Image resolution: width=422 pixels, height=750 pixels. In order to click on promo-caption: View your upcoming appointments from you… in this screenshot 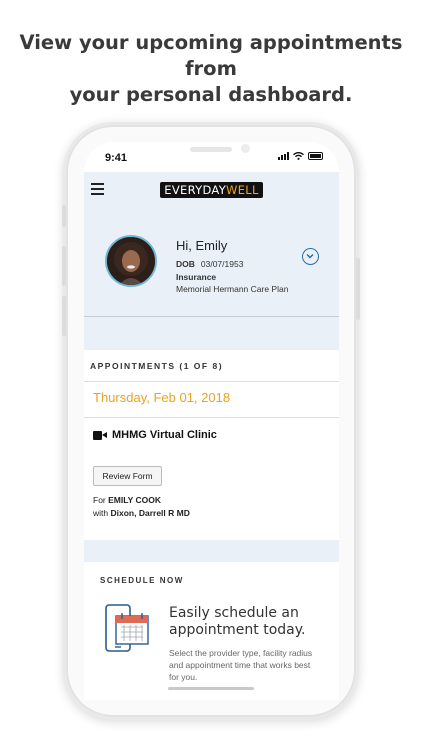, I will do `click(211, 69)`.